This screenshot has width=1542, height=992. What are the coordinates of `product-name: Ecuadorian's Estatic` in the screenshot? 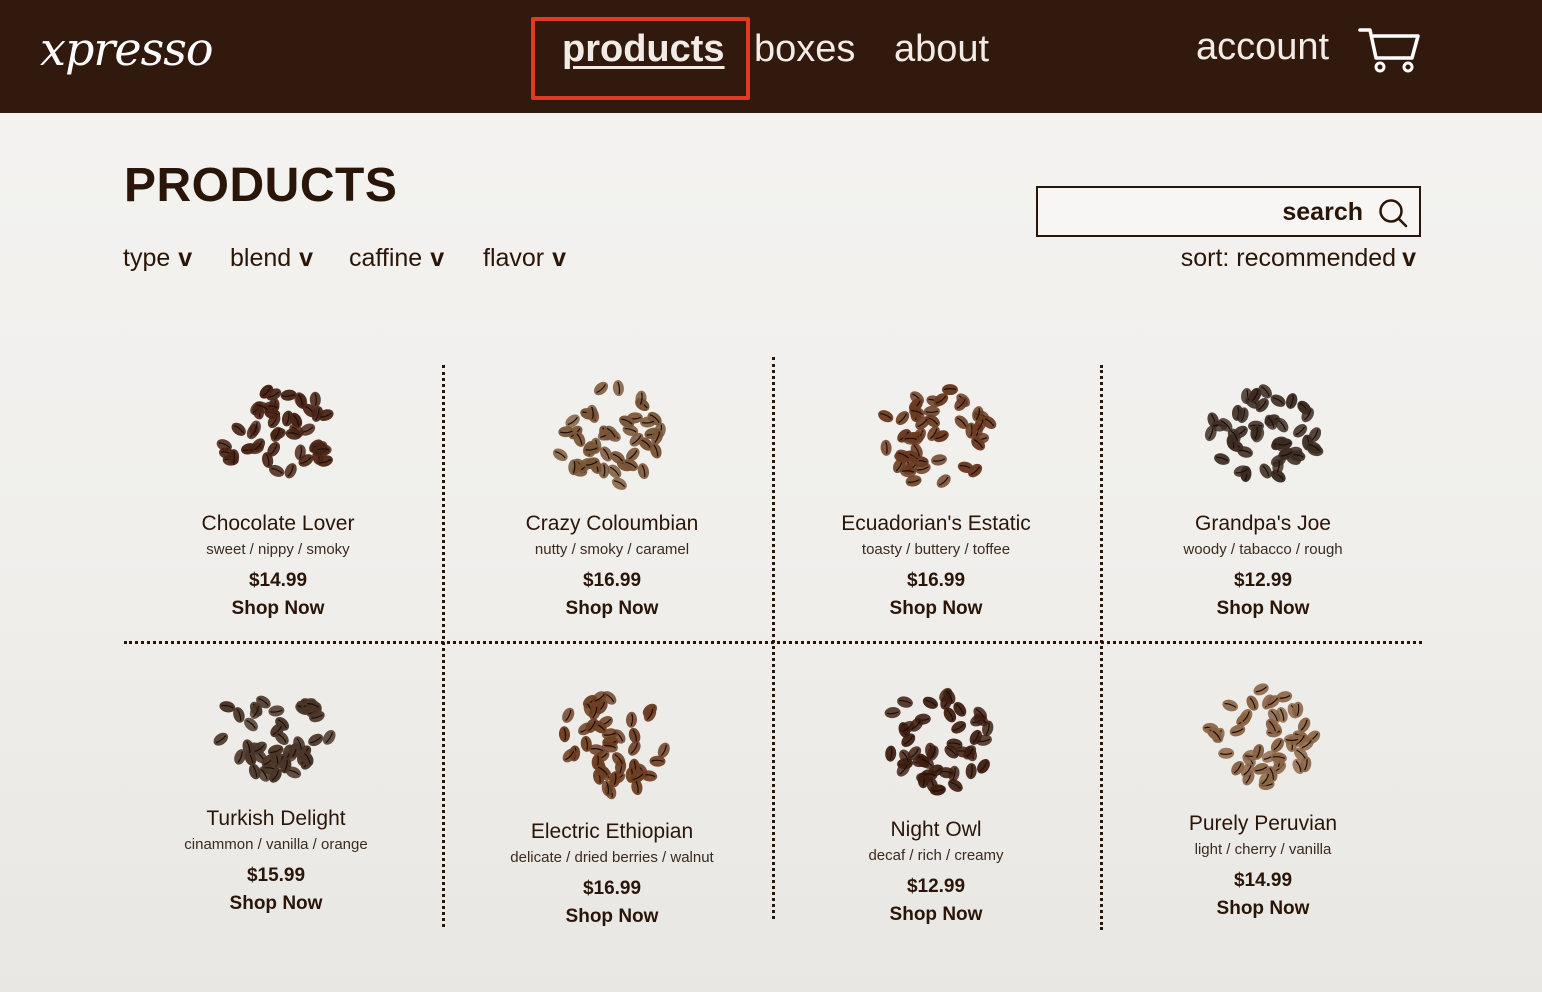 It's located at (936, 523).